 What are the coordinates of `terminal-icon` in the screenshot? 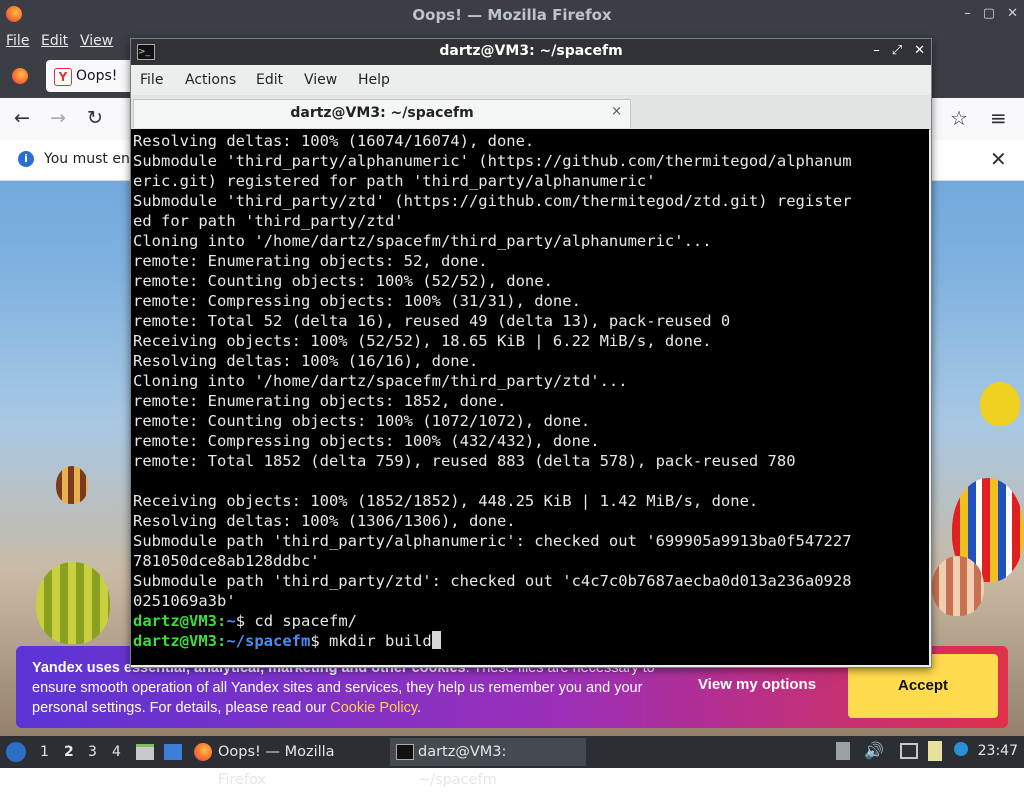 It's located at (405, 752).